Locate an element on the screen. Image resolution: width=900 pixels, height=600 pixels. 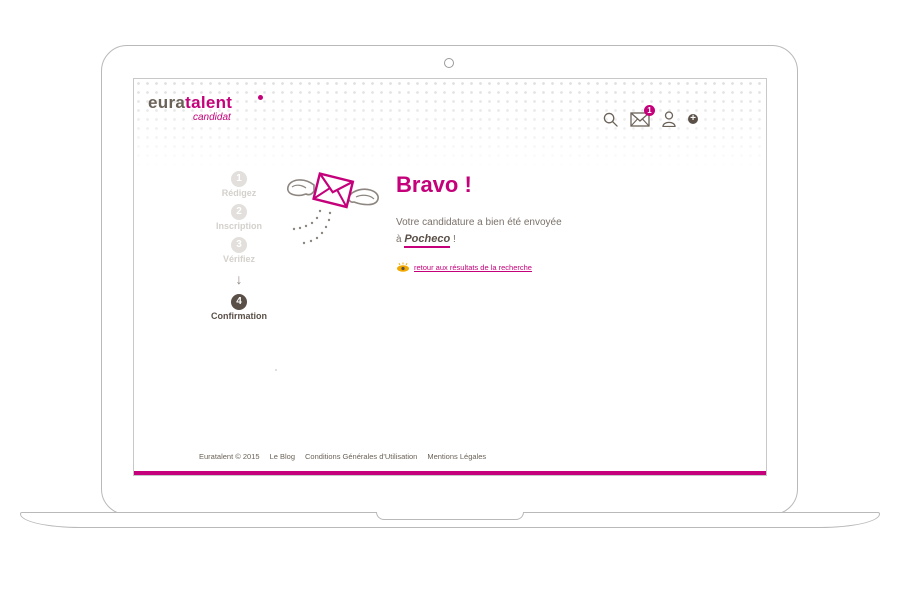
company-name: Pocheco is located at coordinates (427, 240).